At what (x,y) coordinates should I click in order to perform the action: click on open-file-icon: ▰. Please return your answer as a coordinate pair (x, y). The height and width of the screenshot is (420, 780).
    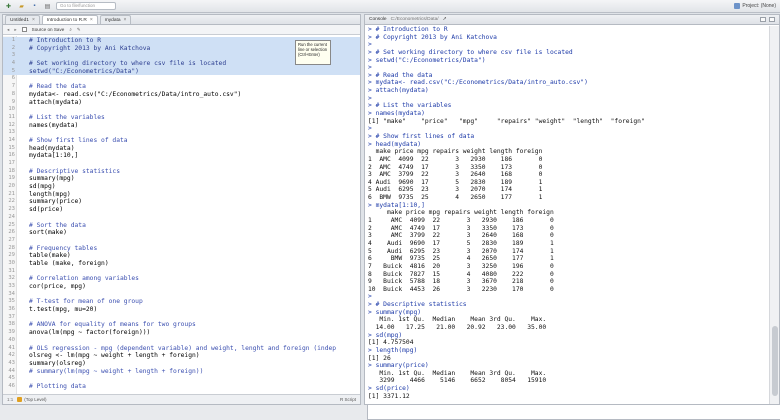
    Looking at the image, I should click on (21, 6).